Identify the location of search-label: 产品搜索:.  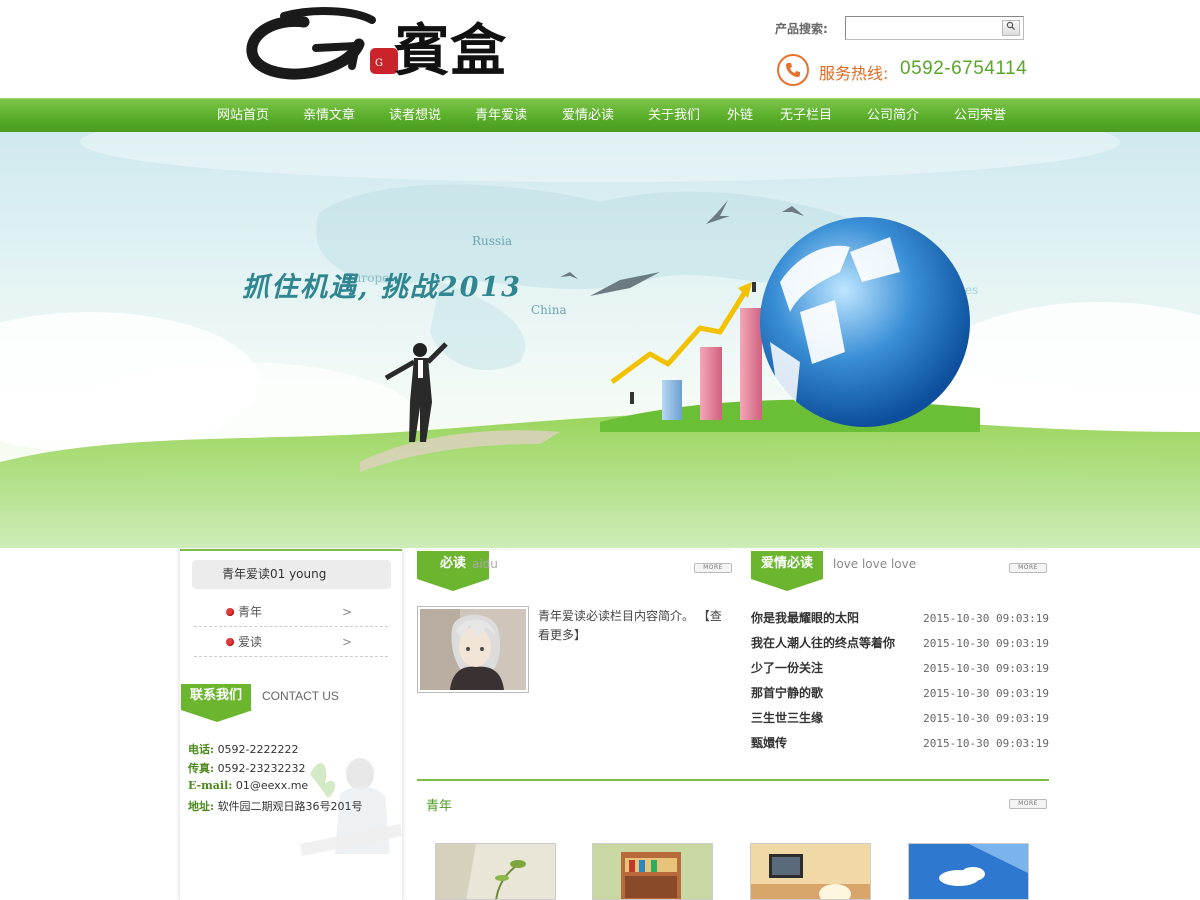
(801, 29).